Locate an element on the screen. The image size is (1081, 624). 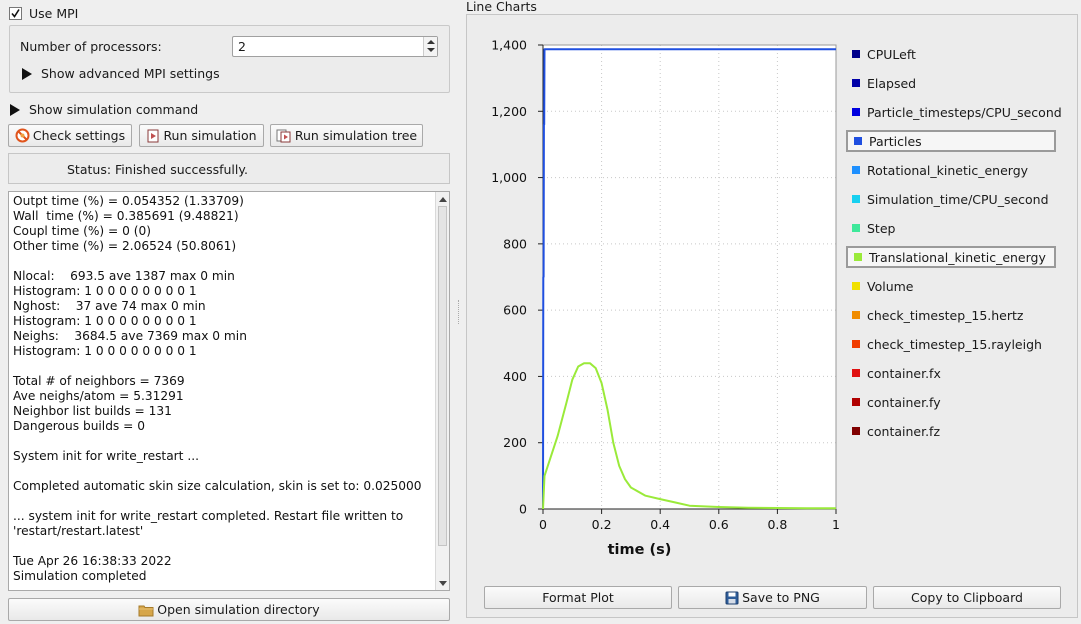
legend-item: Particles is located at coordinates (951, 141).